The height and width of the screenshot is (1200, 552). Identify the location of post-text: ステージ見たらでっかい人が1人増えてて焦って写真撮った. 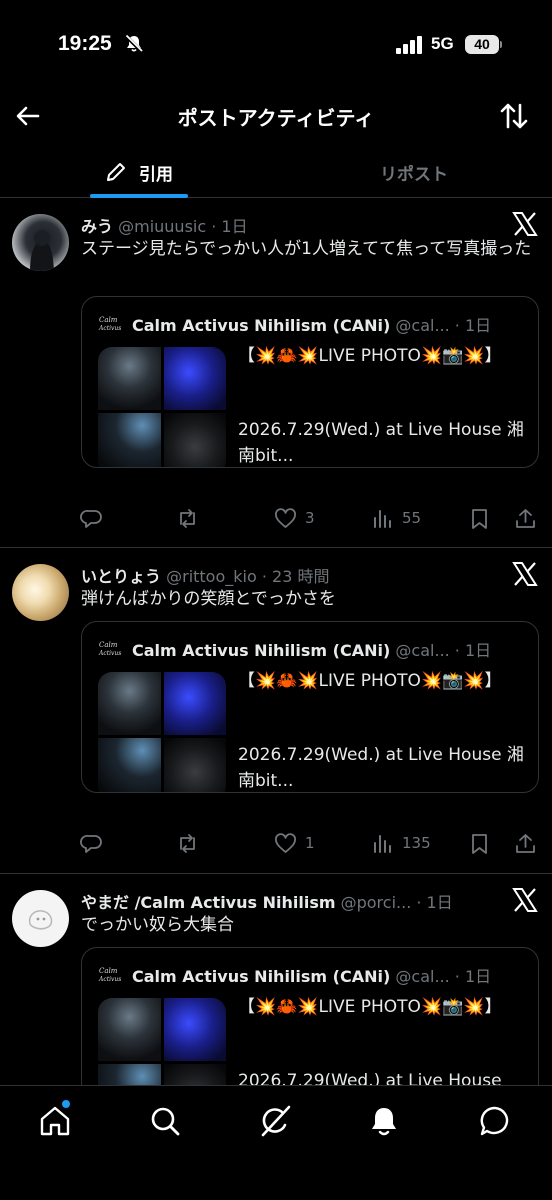
(306, 249).